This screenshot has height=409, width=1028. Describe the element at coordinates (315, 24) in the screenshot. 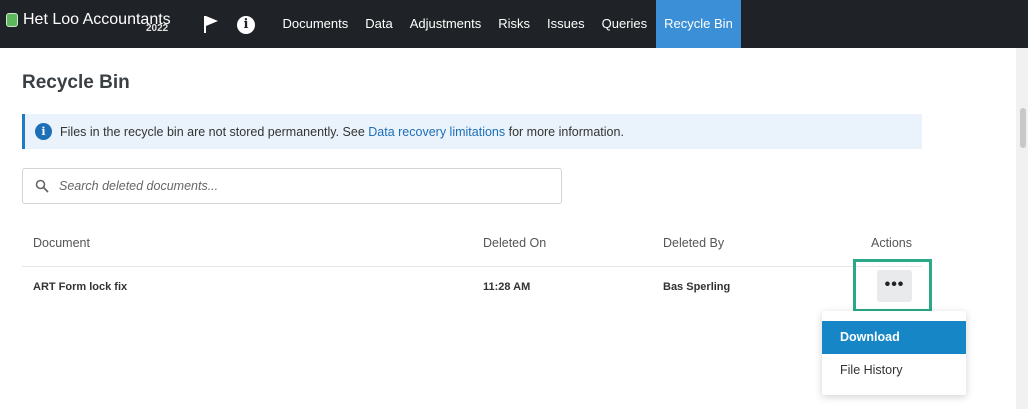

I see `tab-documents: Documents` at that location.